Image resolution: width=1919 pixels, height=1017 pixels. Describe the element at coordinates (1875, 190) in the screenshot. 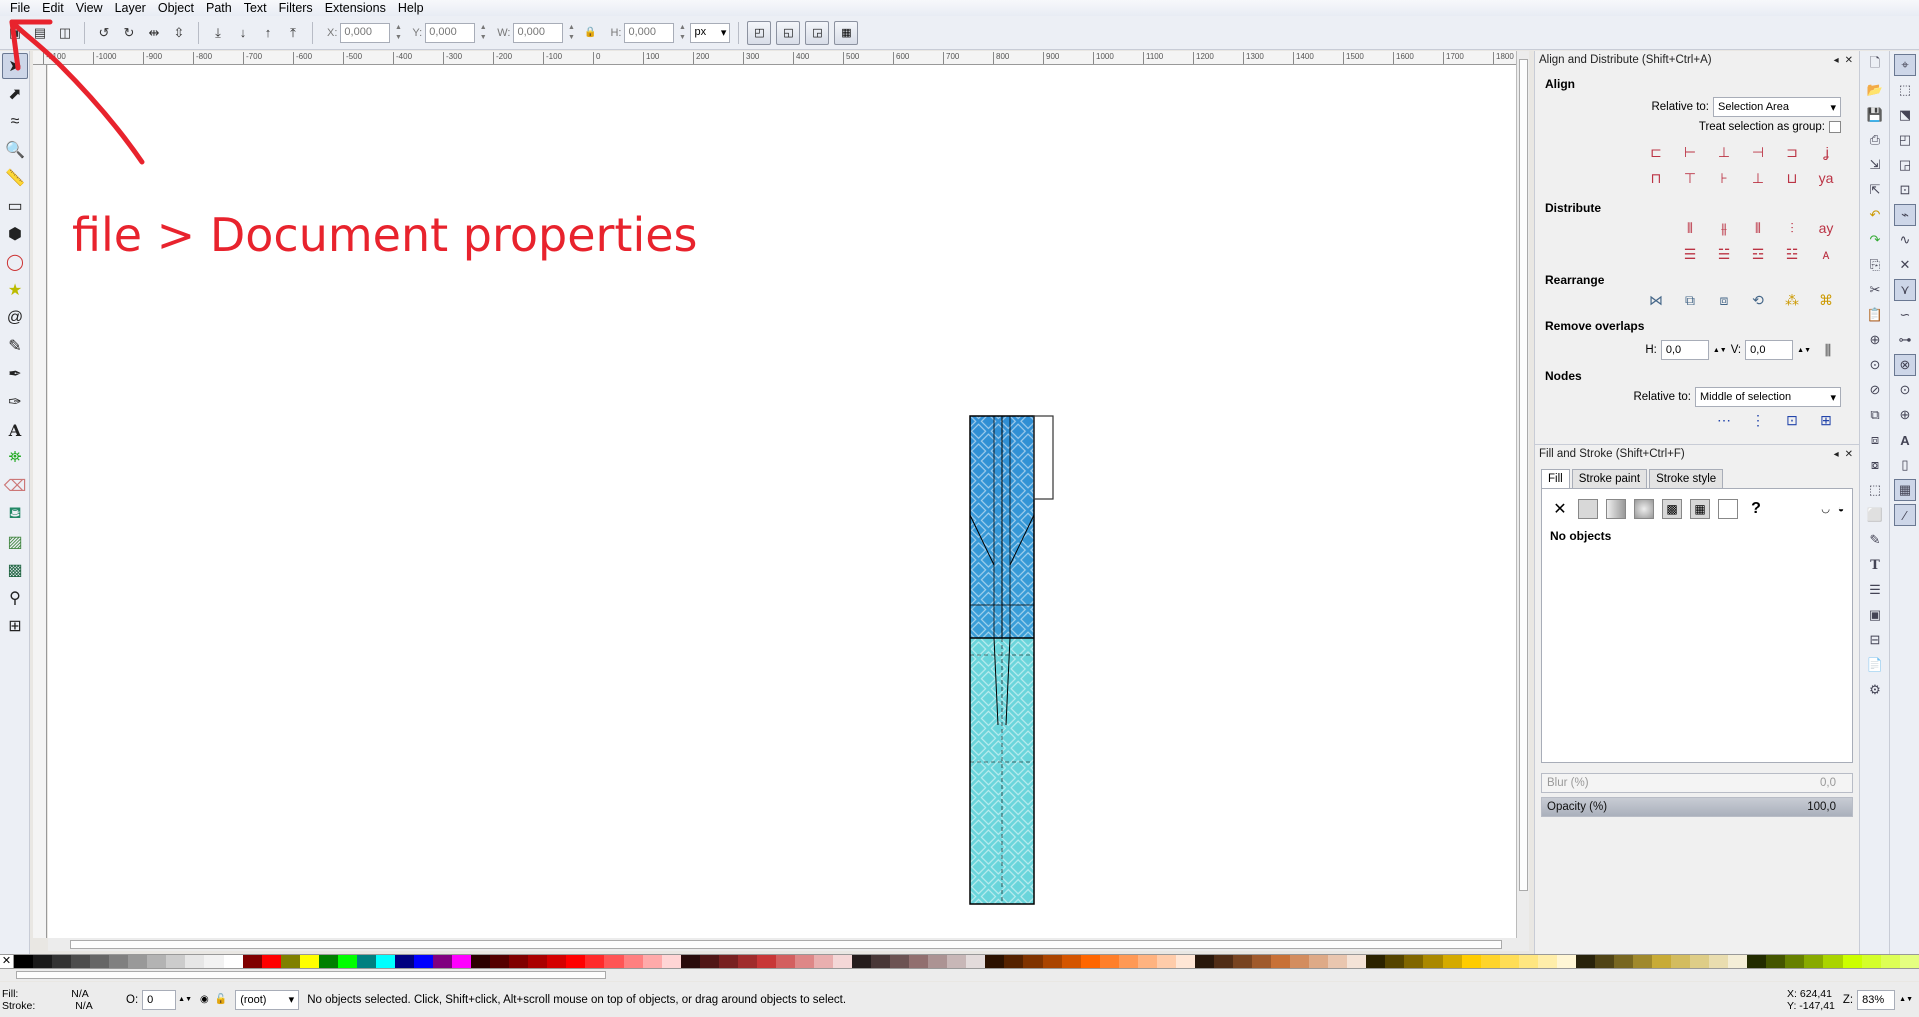

I see `export-icon: ⇱` at that location.